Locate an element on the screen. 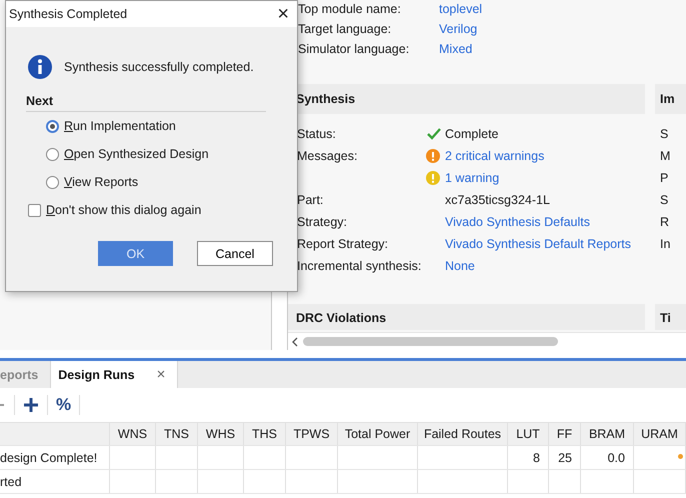 This screenshot has height=498, width=686. table-cell: rted is located at coordinates (11, 481).